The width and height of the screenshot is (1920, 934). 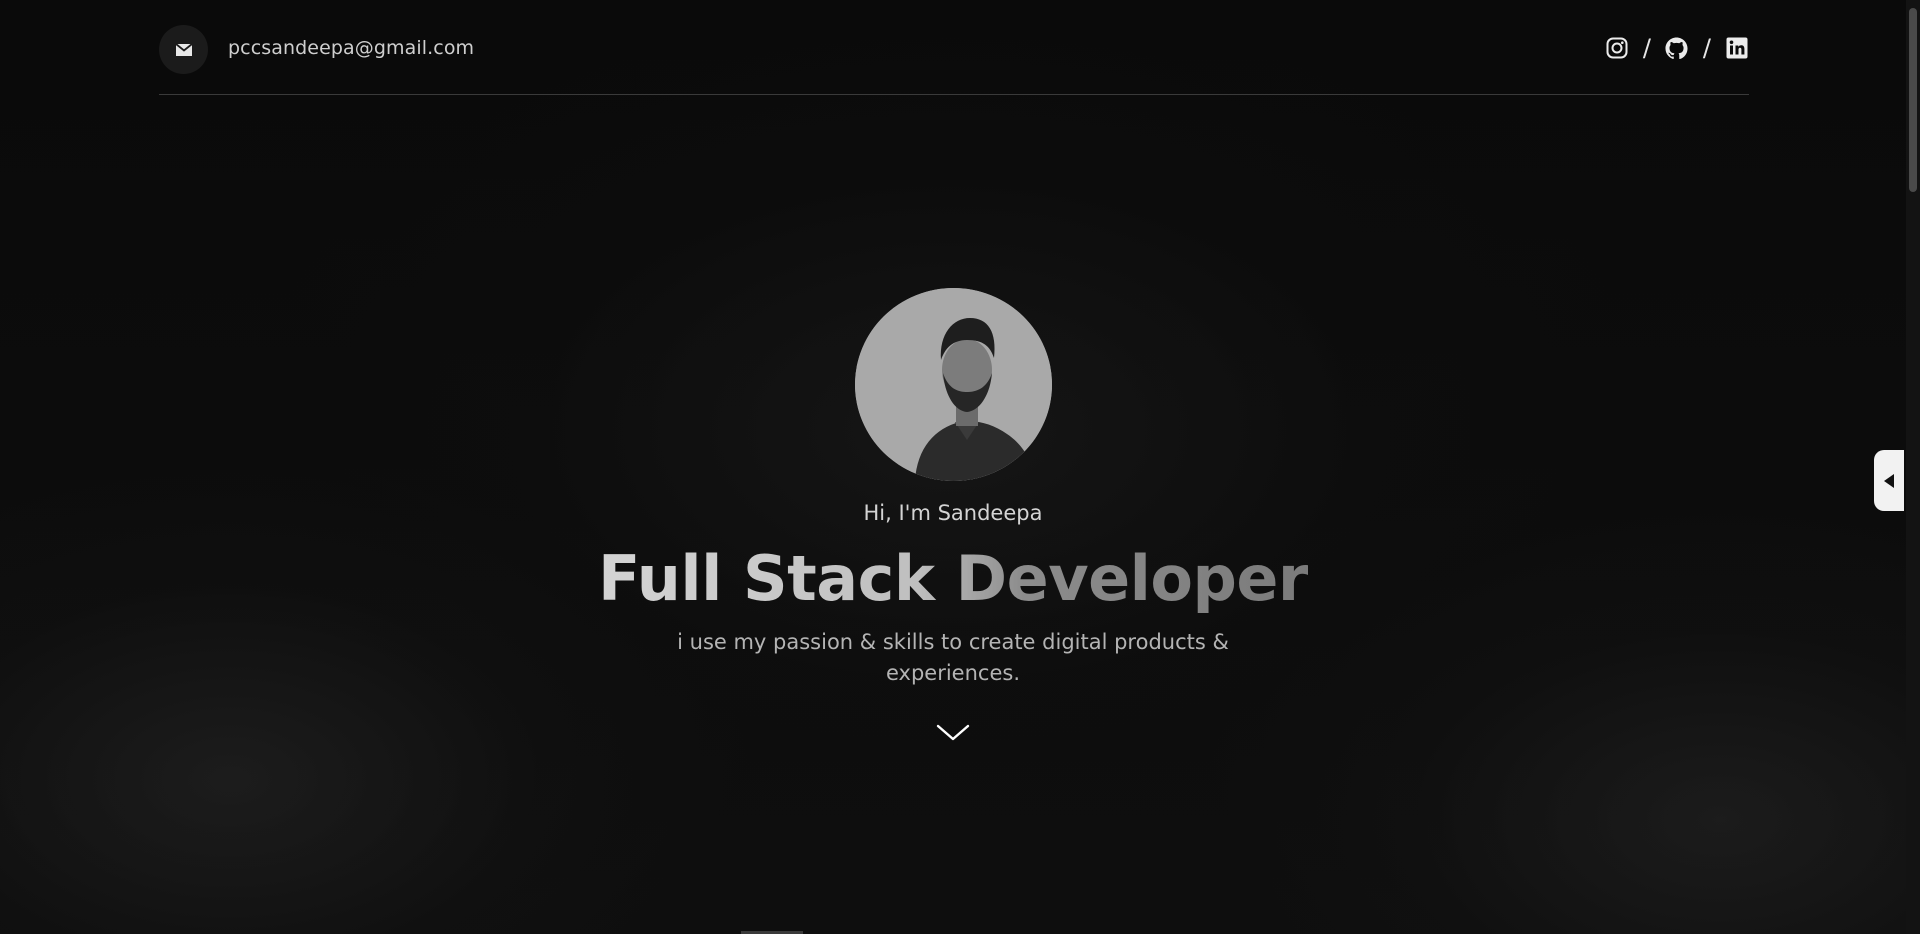 I want to click on top-bar: pccsandeepa@gmail.com / /, so click(x=954, y=47).